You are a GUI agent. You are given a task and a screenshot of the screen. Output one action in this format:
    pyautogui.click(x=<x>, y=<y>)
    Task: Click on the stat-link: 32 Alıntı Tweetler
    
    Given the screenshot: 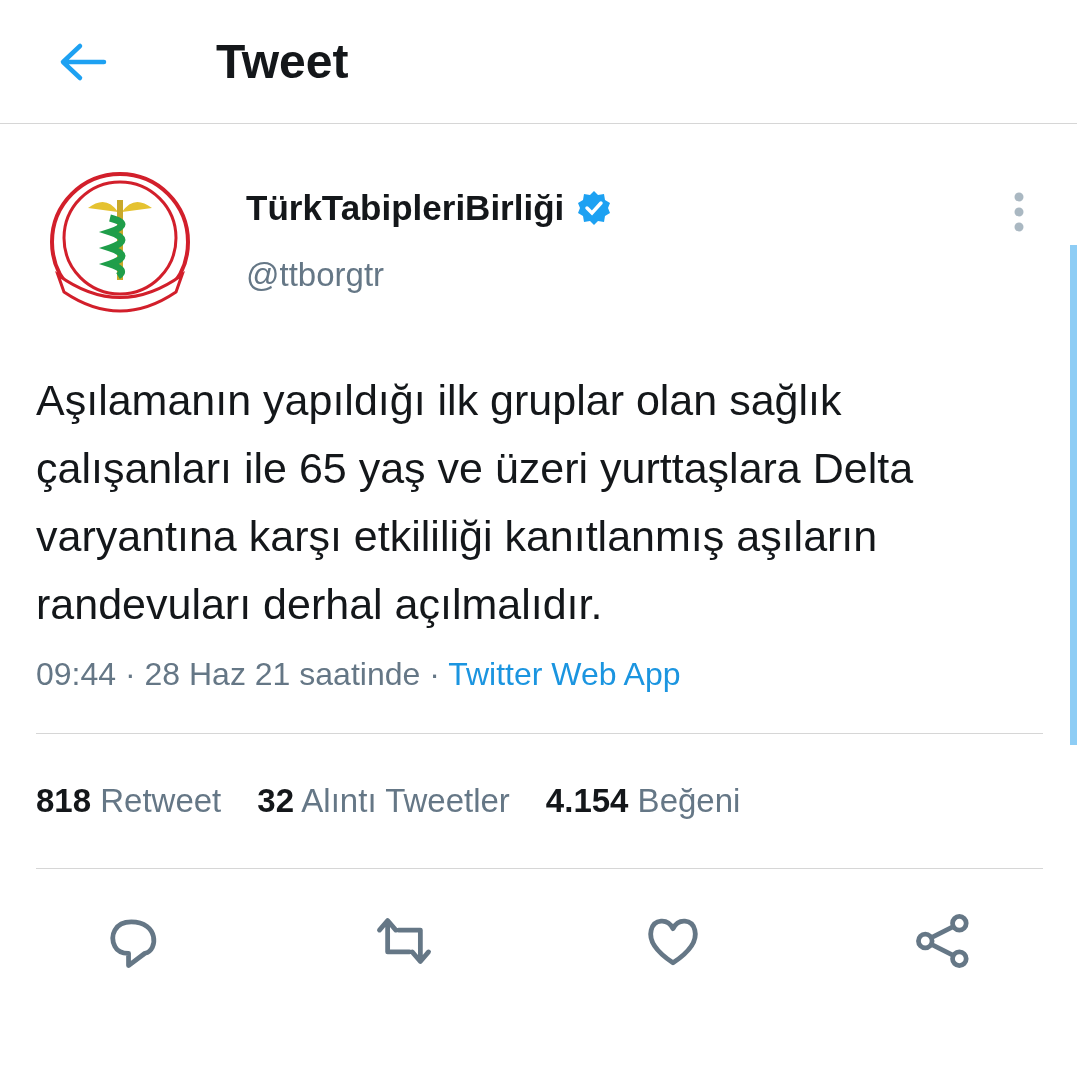 What is the action you would take?
    pyautogui.click(x=383, y=801)
    